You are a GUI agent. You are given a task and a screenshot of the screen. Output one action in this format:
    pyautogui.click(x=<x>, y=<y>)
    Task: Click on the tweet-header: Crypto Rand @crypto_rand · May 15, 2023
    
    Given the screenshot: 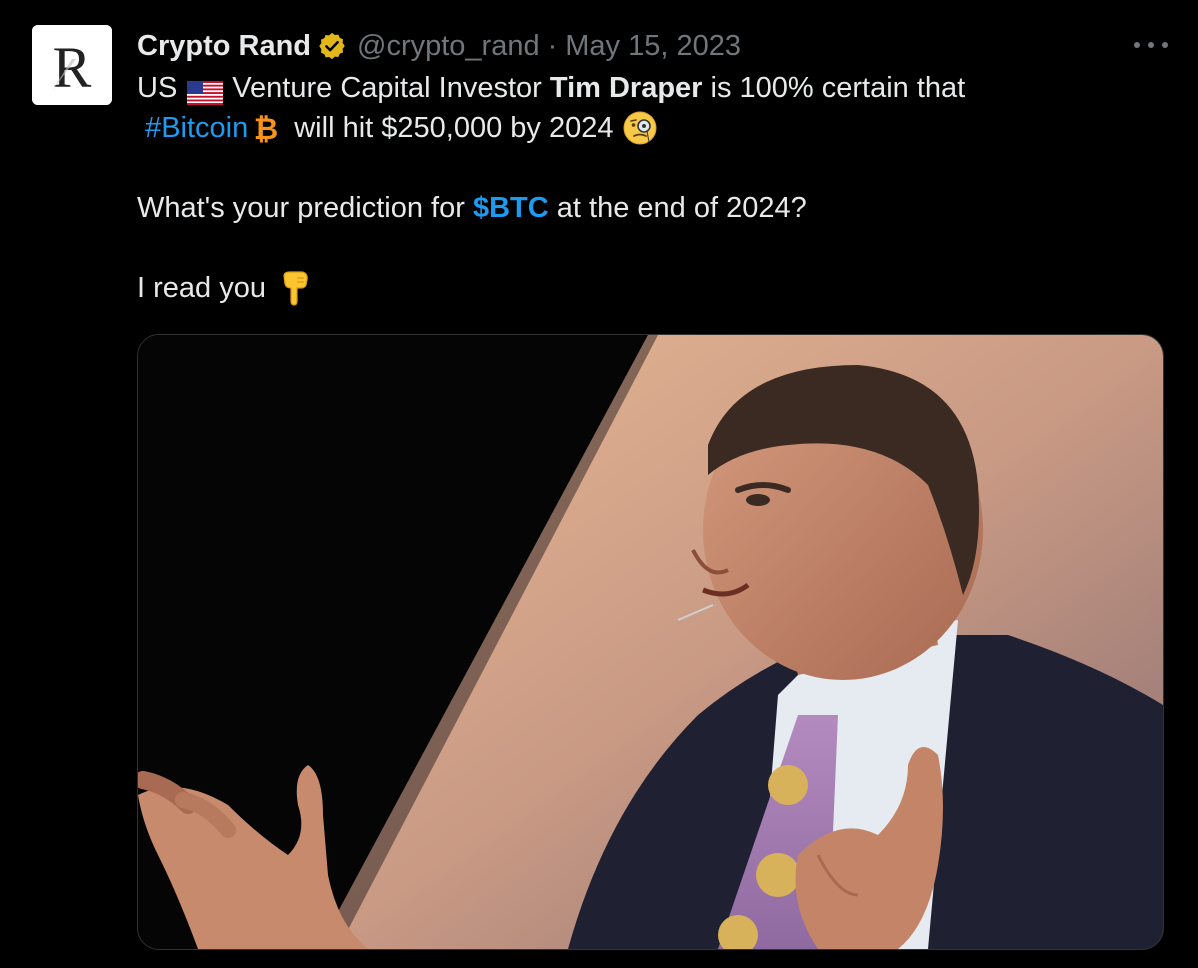 What is the action you would take?
    pyautogui.click(x=439, y=46)
    